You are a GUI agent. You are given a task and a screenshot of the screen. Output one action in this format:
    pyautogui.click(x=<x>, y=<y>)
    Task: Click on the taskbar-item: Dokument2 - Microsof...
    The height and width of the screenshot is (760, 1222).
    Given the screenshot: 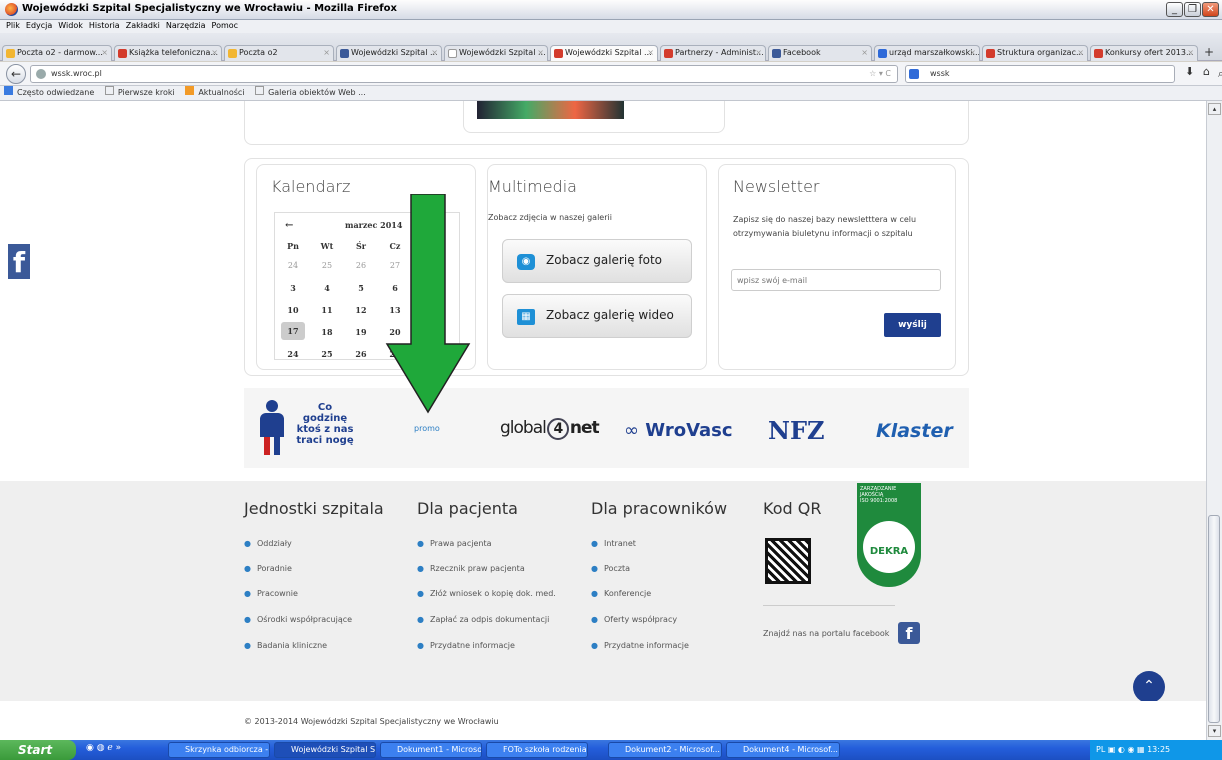 What is the action you would take?
    pyautogui.click(x=665, y=750)
    